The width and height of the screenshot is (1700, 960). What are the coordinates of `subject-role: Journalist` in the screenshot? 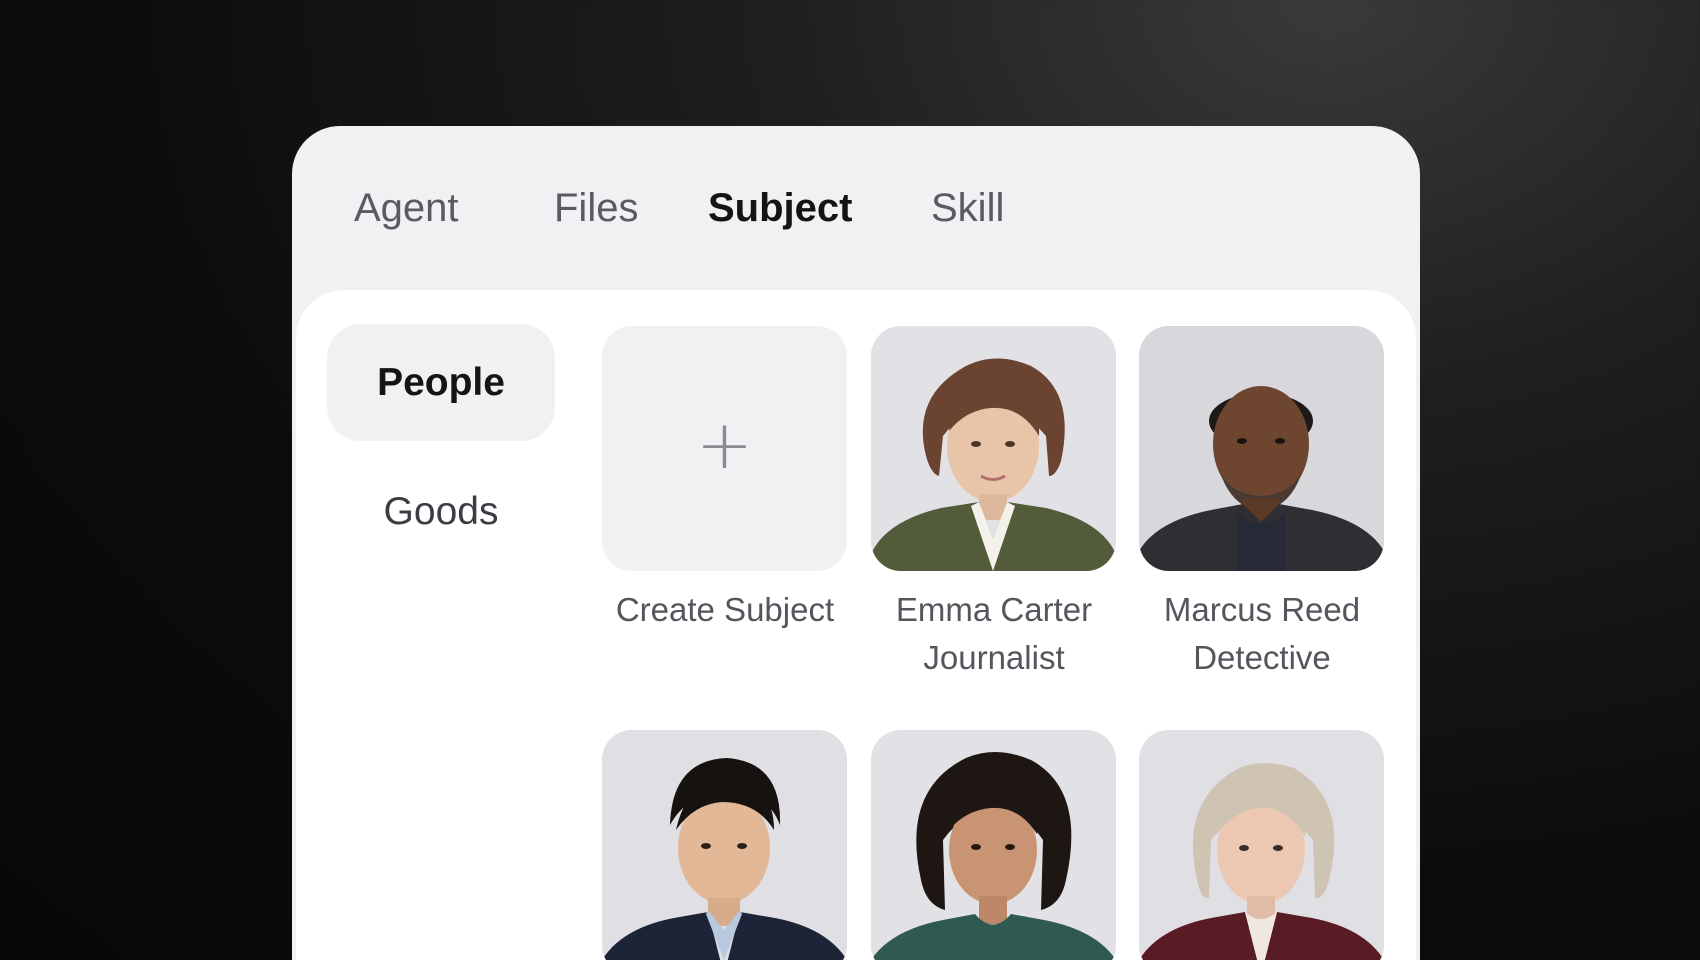 It's located at (994, 657).